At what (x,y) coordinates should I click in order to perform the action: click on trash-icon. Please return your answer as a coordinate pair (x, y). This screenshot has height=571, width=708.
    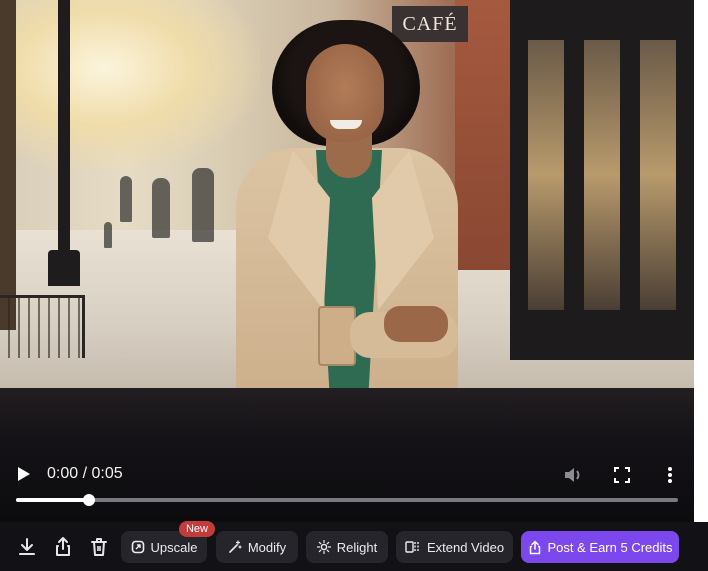
    Looking at the image, I should click on (99, 547).